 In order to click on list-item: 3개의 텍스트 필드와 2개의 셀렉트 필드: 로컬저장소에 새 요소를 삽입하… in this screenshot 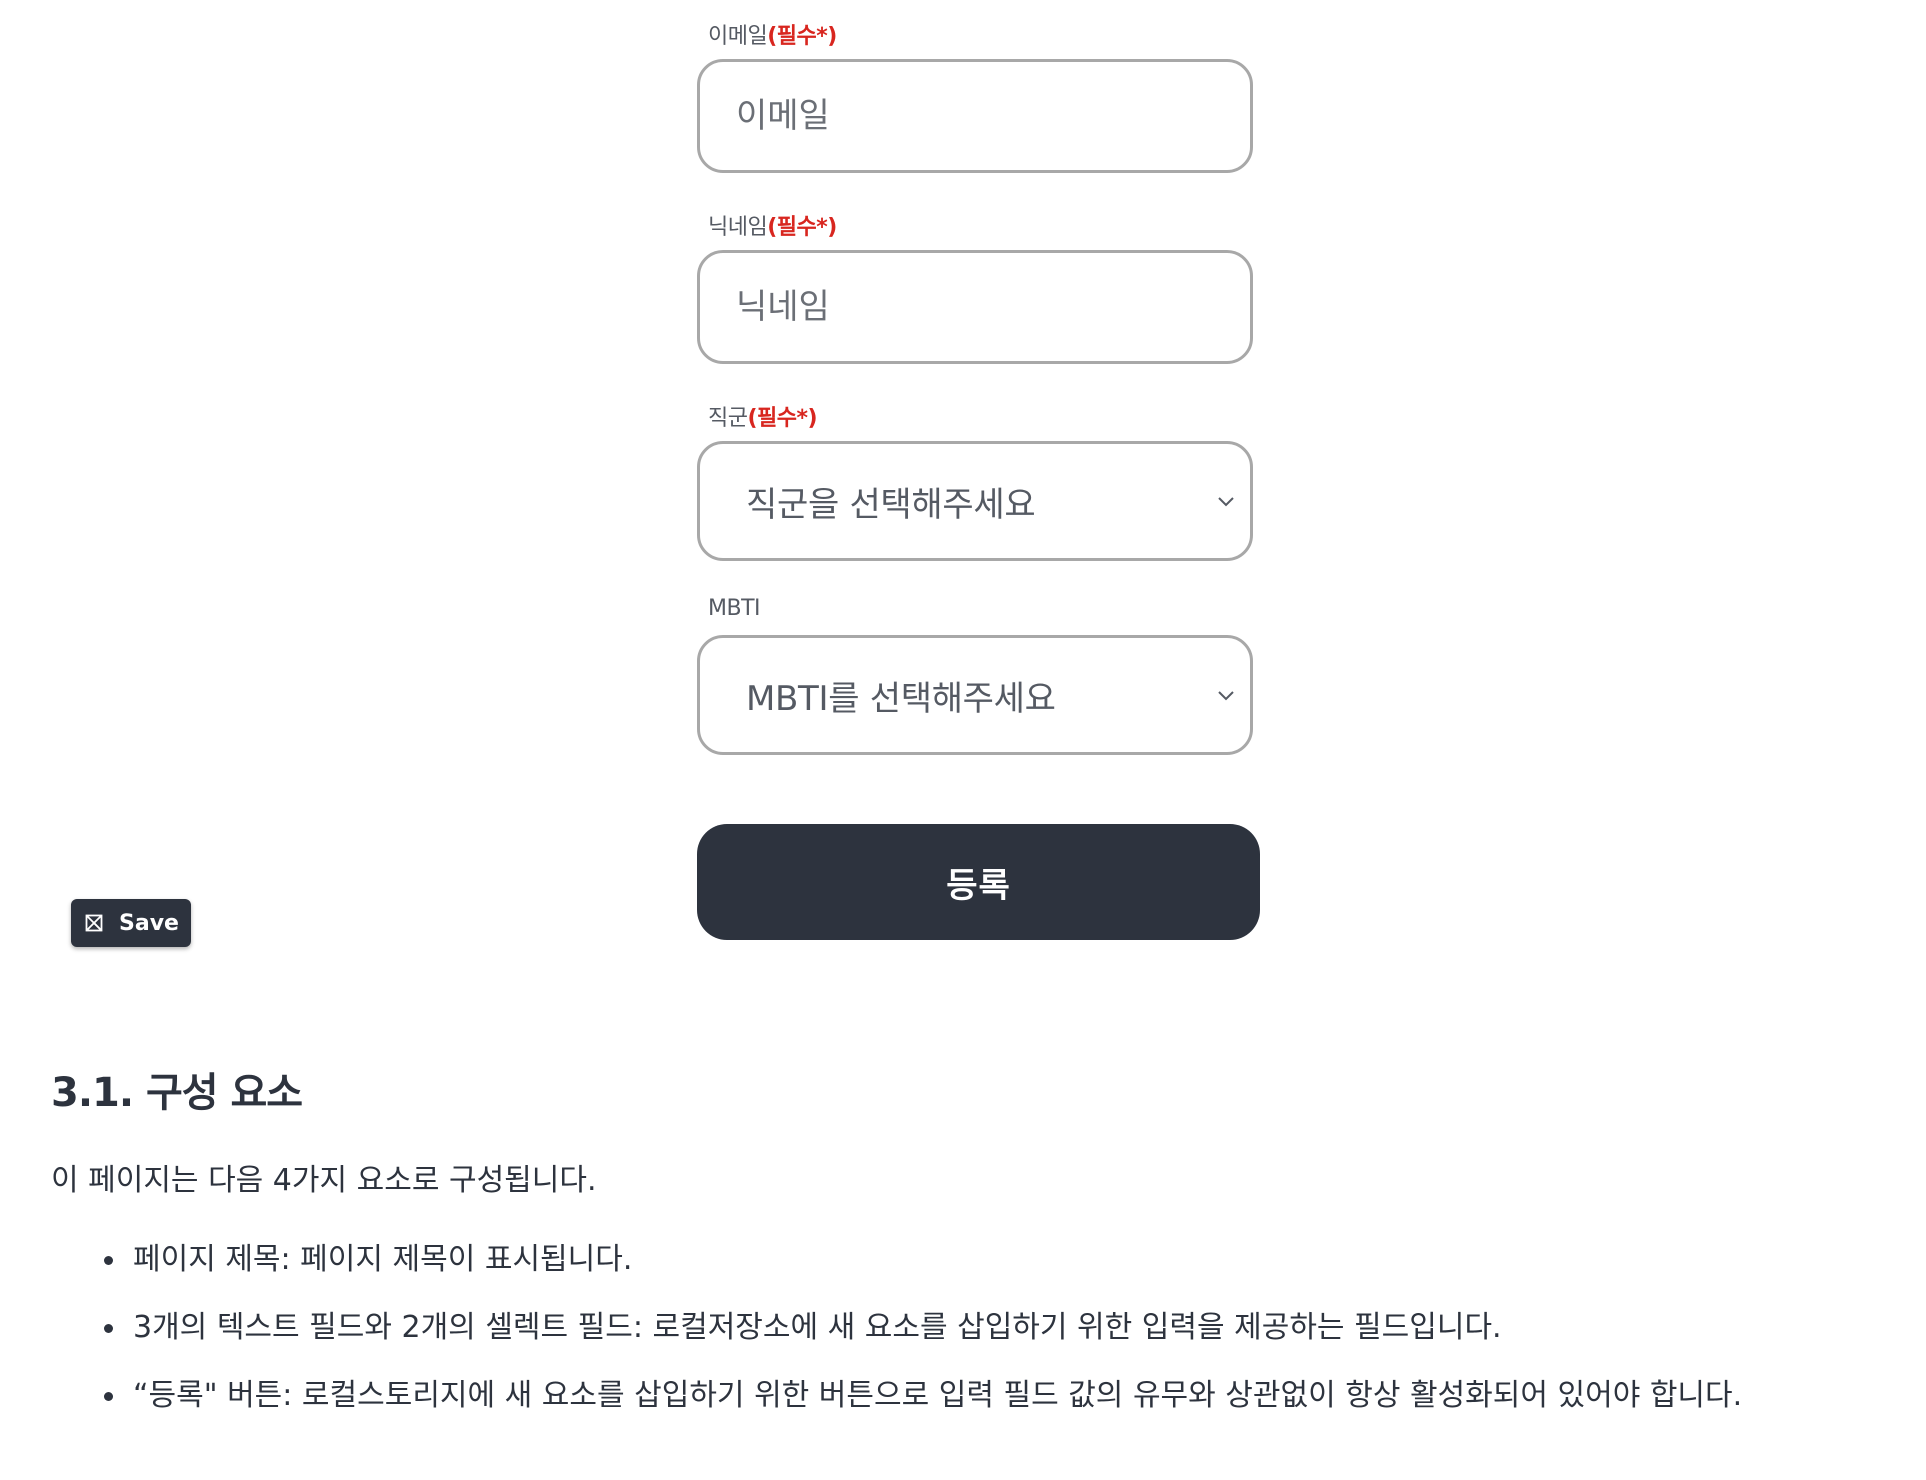, I will do `click(981, 1337)`.